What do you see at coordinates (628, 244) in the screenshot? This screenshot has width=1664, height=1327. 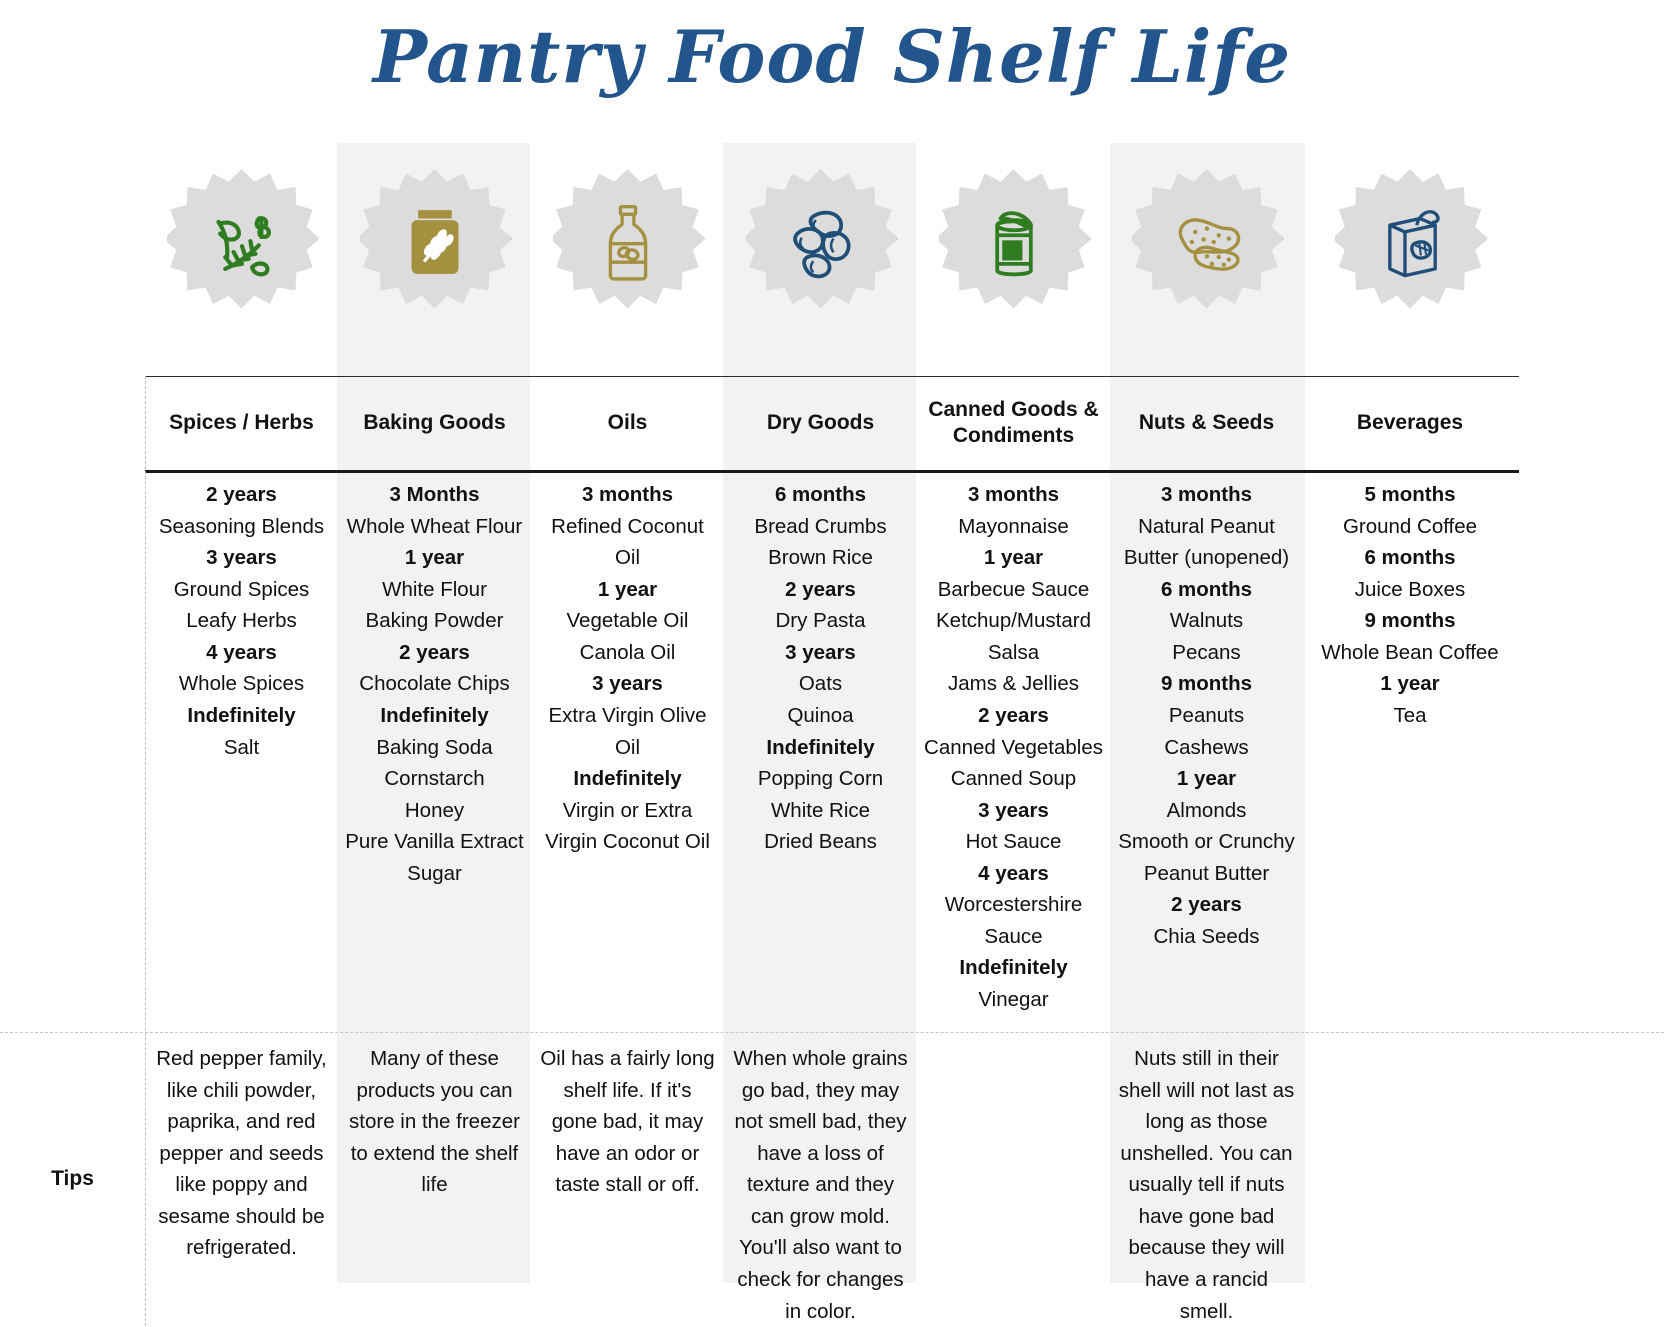 I see `oil-bottle-icon` at bounding box center [628, 244].